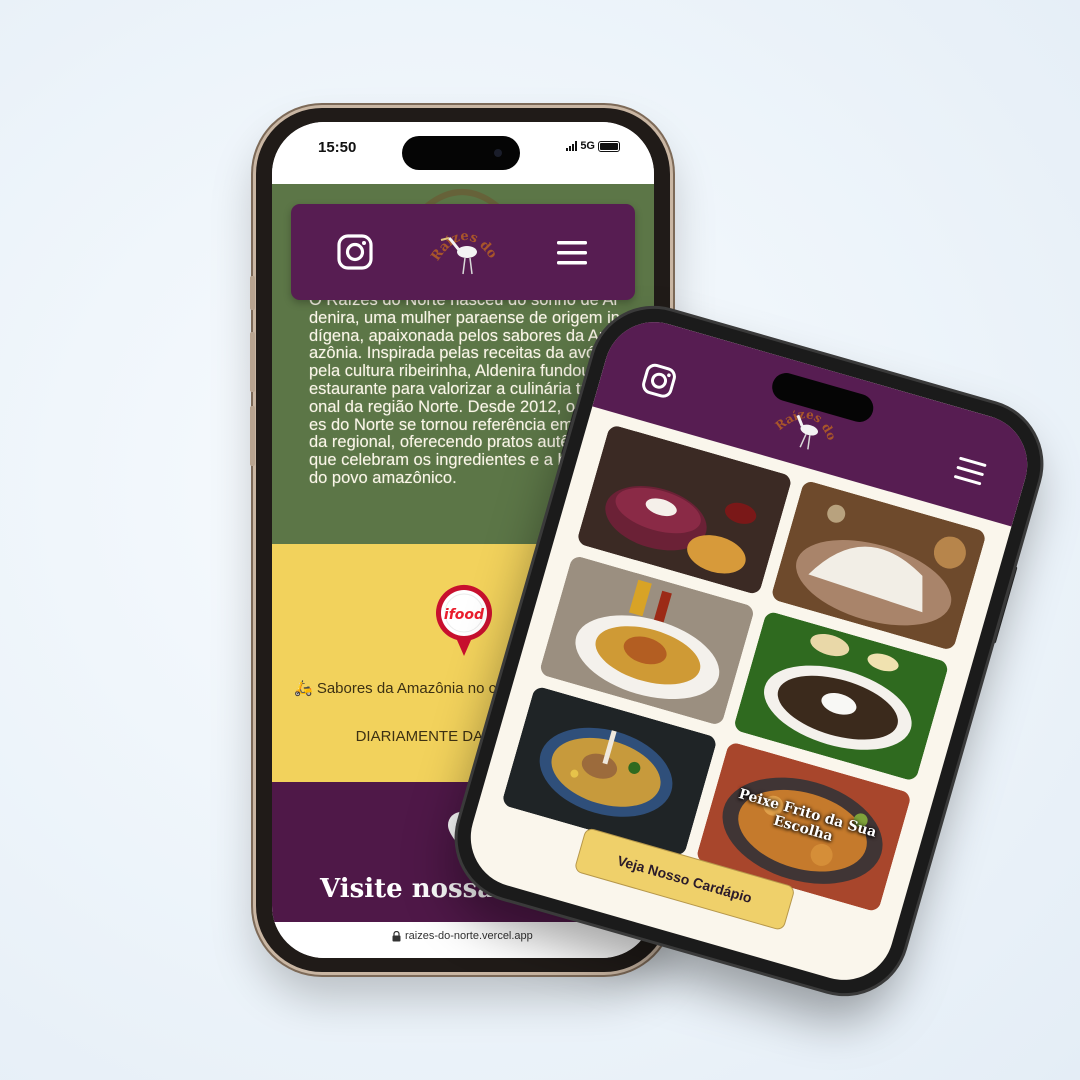  Describe the element at coordinates (464, 615) in the screenshot. I see `ifood-logo-text: ifood` at that location.